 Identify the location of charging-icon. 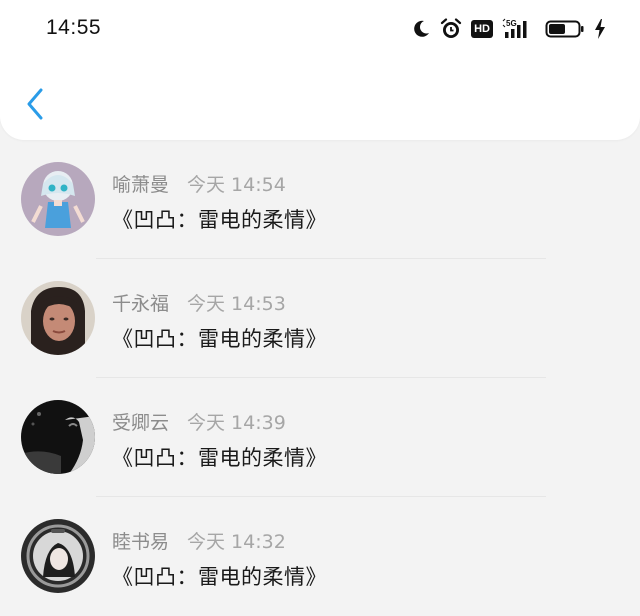
(600, 29).